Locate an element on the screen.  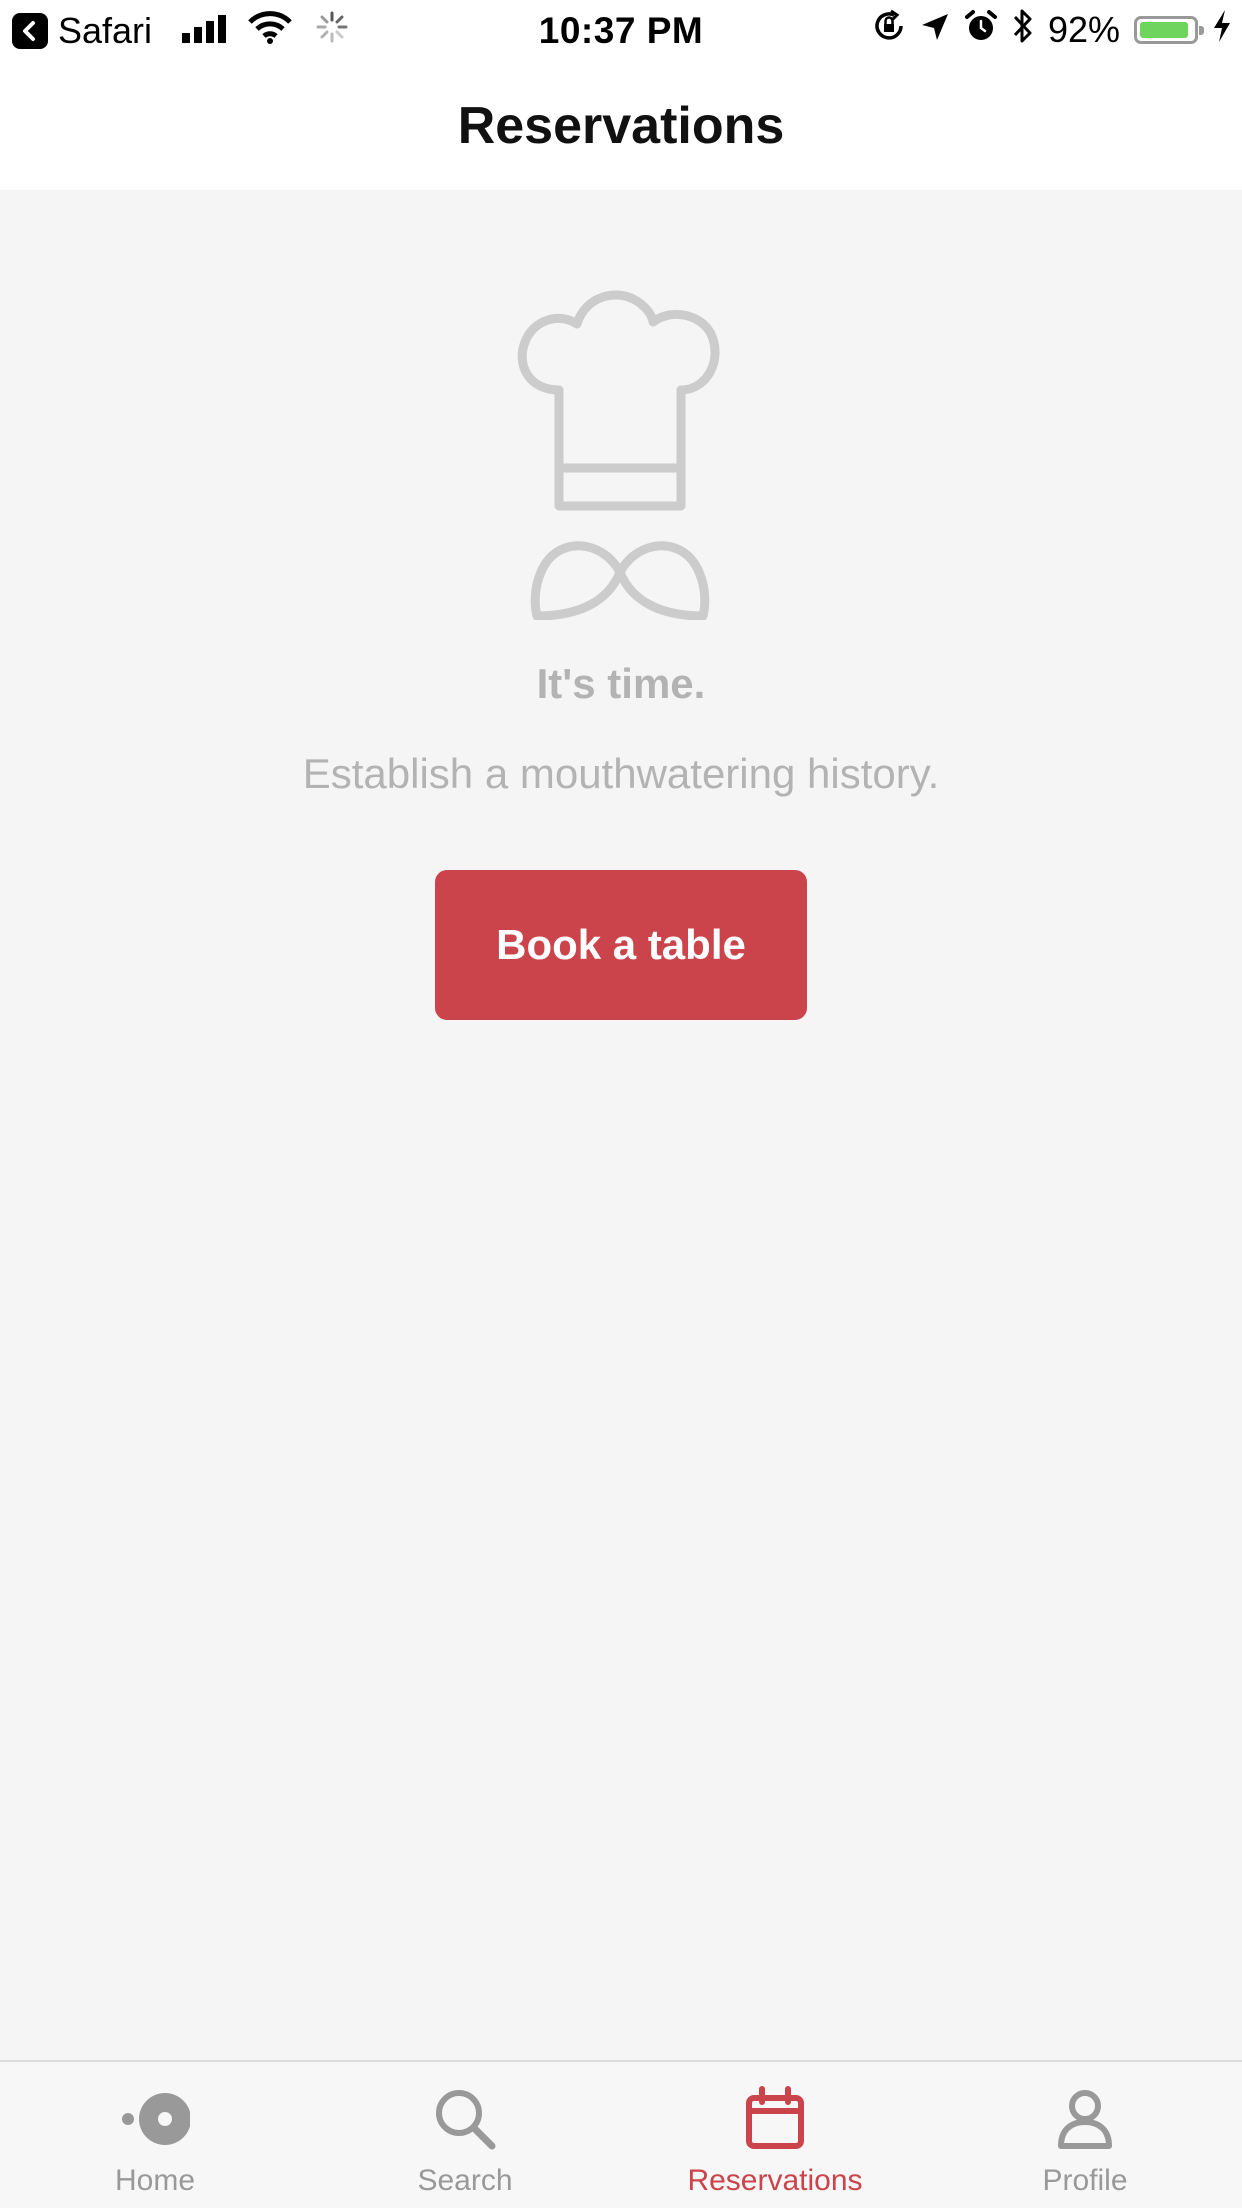
profile-icon is located at coordinates (1085, 2119).